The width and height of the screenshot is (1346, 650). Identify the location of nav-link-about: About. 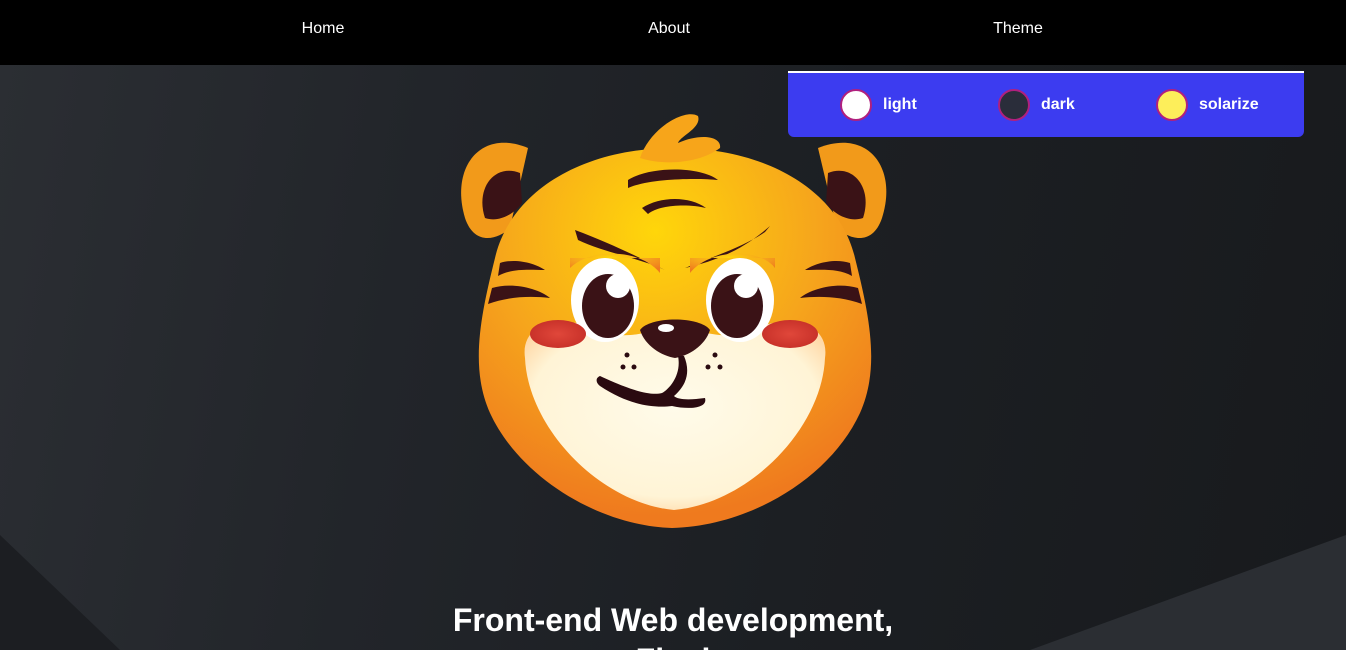
(669, 29).